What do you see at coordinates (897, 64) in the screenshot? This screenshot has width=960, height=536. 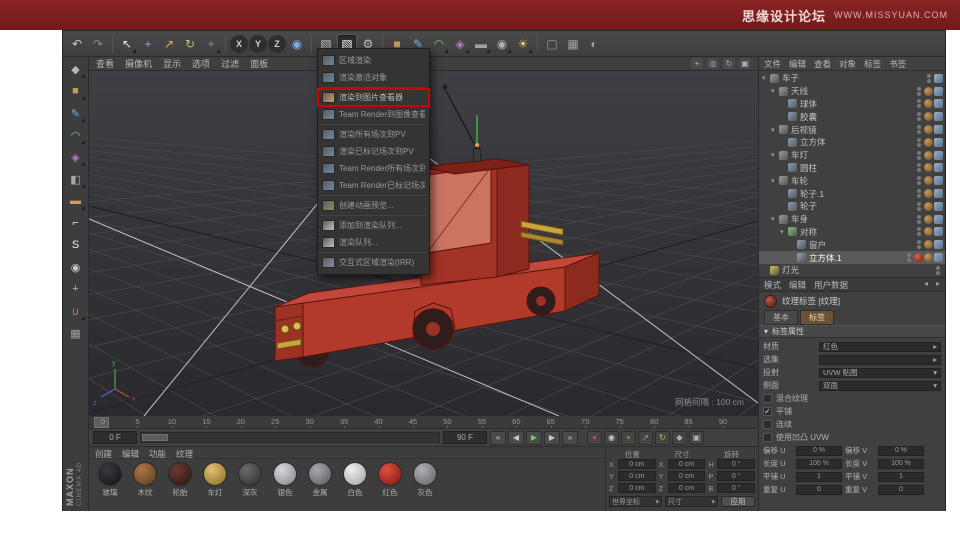 I see `object-manager-menu-item: 书签` at bounding box center [897, 64].